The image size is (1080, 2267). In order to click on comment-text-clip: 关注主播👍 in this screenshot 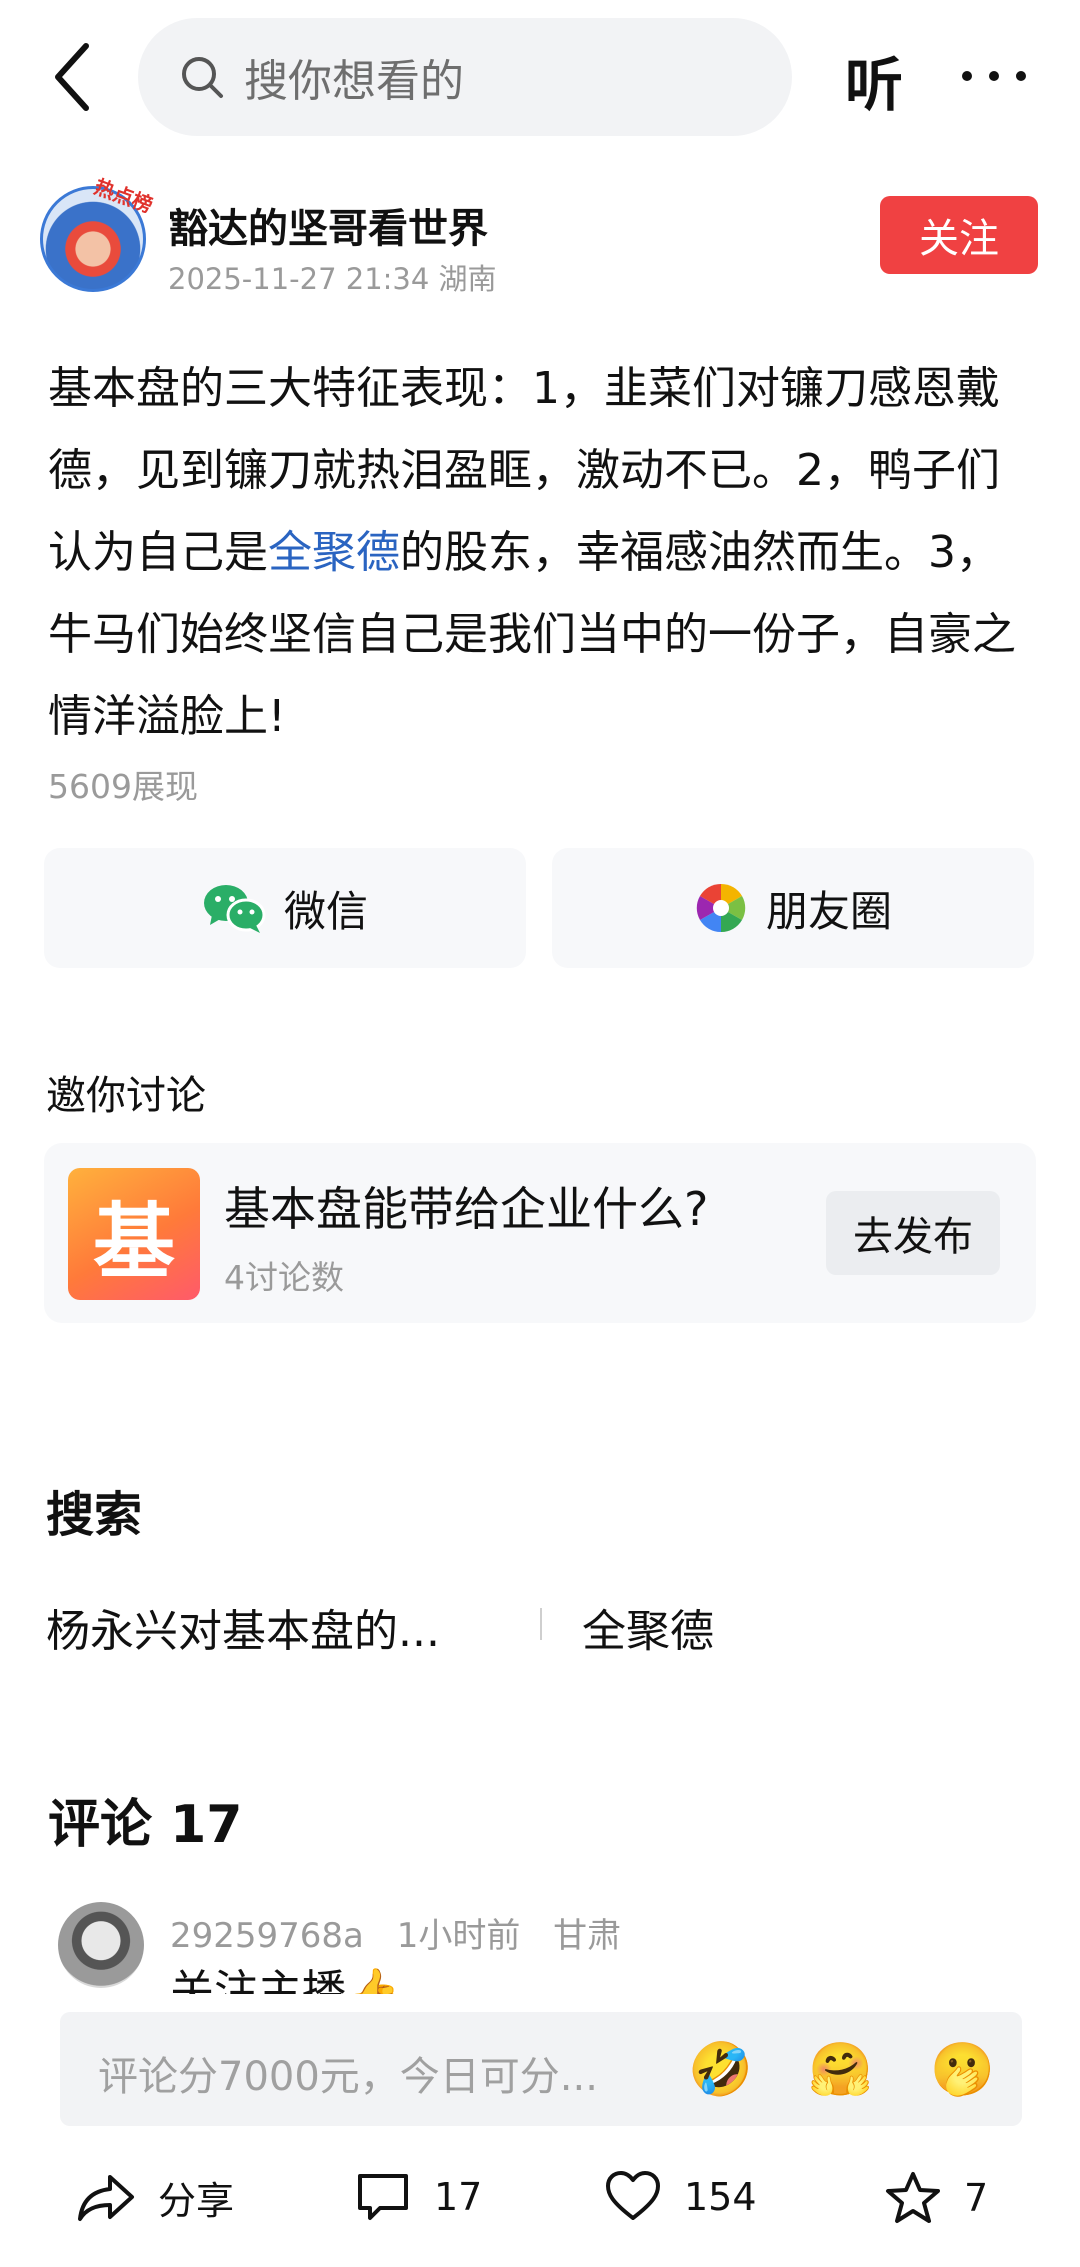, I will do `click(470, 1978)`.